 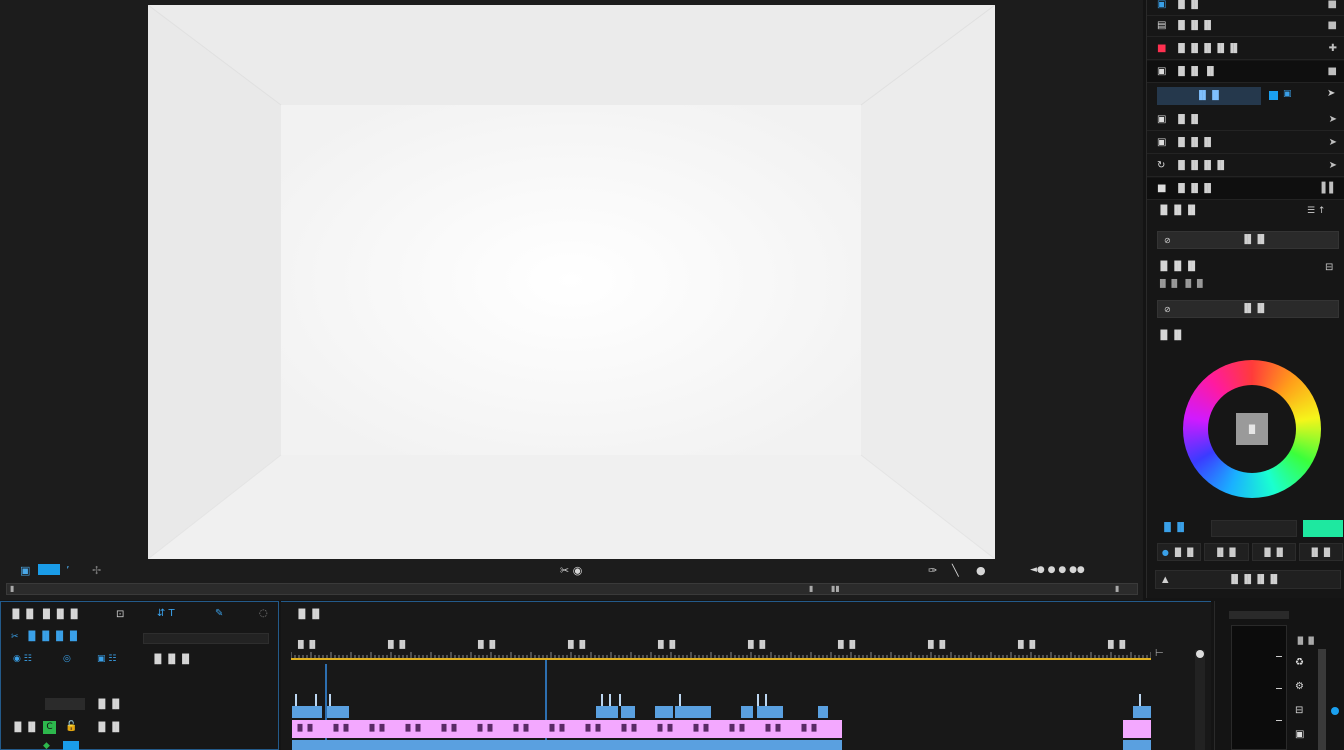 What do you see at coordinates (1245, 166) in the screenshot?
I see `prop-row: ↻ ▐▌▐▌▐▌▐▌ ➤` at bounding box center [1245, 166].